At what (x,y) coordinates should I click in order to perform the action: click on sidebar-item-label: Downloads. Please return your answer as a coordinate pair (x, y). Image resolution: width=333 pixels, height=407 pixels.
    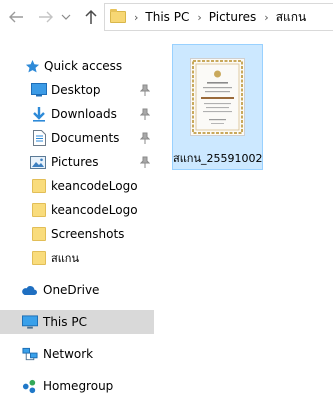
    Looking at the image, I should click on (84, 114).